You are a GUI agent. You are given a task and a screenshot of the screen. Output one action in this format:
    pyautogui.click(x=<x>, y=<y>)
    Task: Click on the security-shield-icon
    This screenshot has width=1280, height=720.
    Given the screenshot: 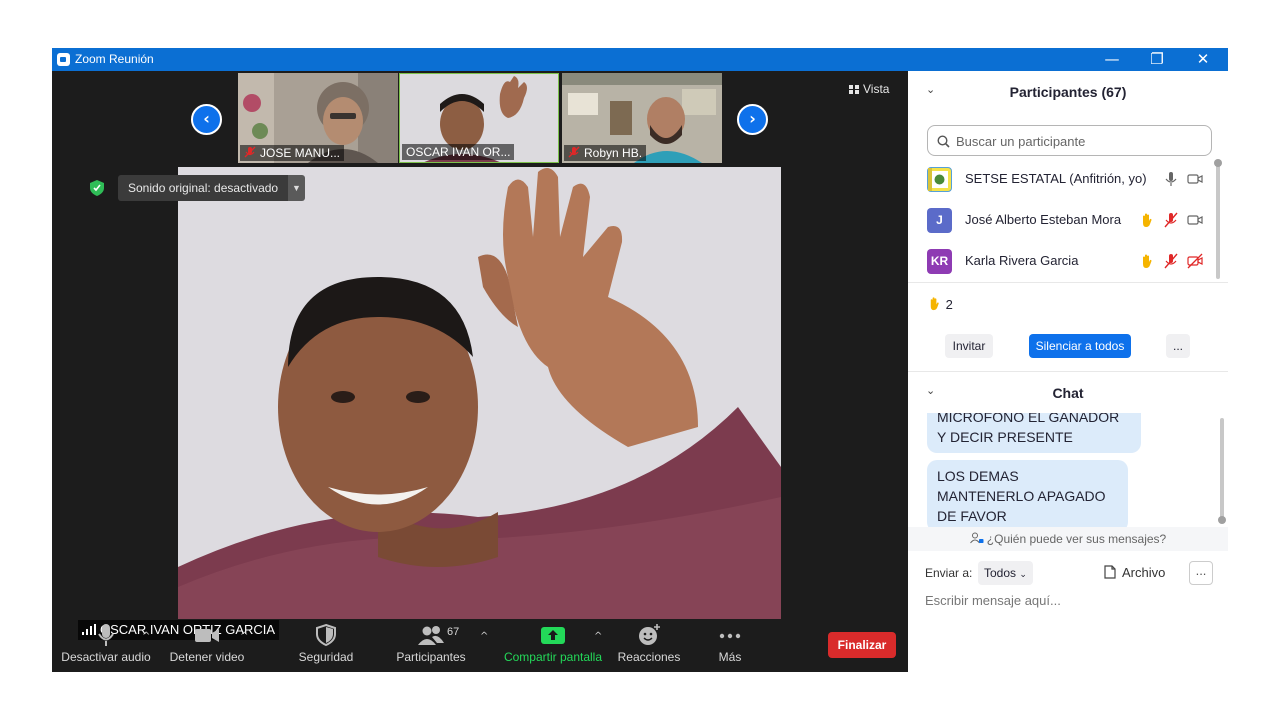 What is the action you would take?
    pyautogui.click(x=326, y=635)
    